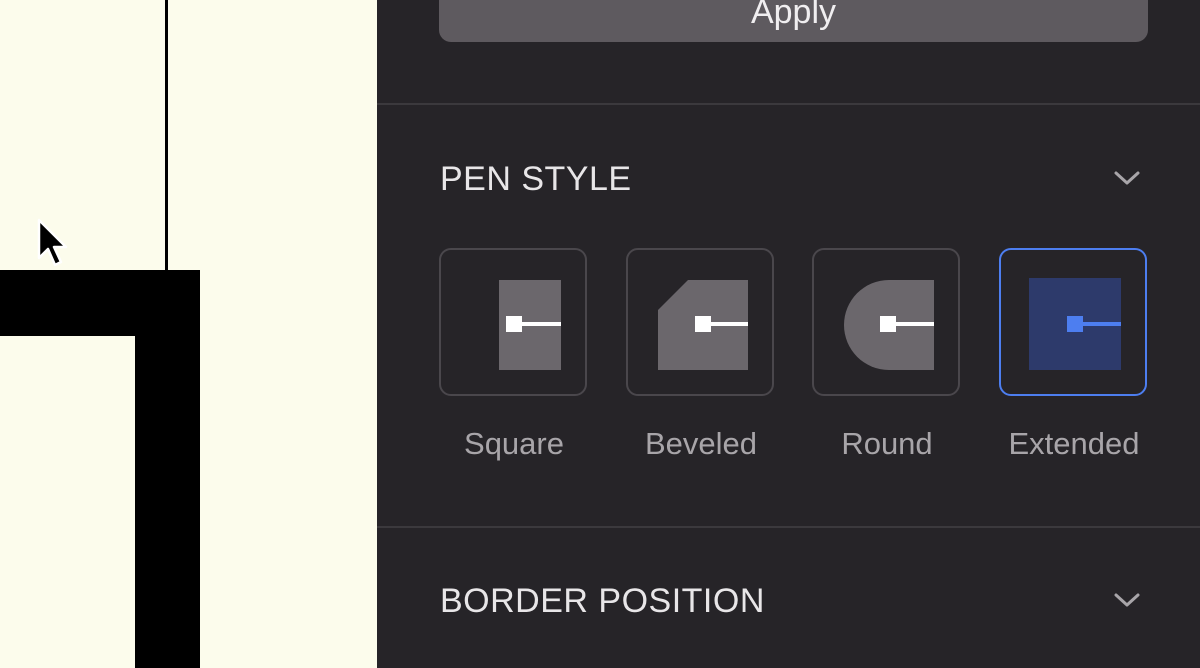 The width and height of the screenshot is (1200, 668). What do you see at coordinates (889, 325) in the screenshot?
I see `round-cap-icon` at bounding box center [889, 325].